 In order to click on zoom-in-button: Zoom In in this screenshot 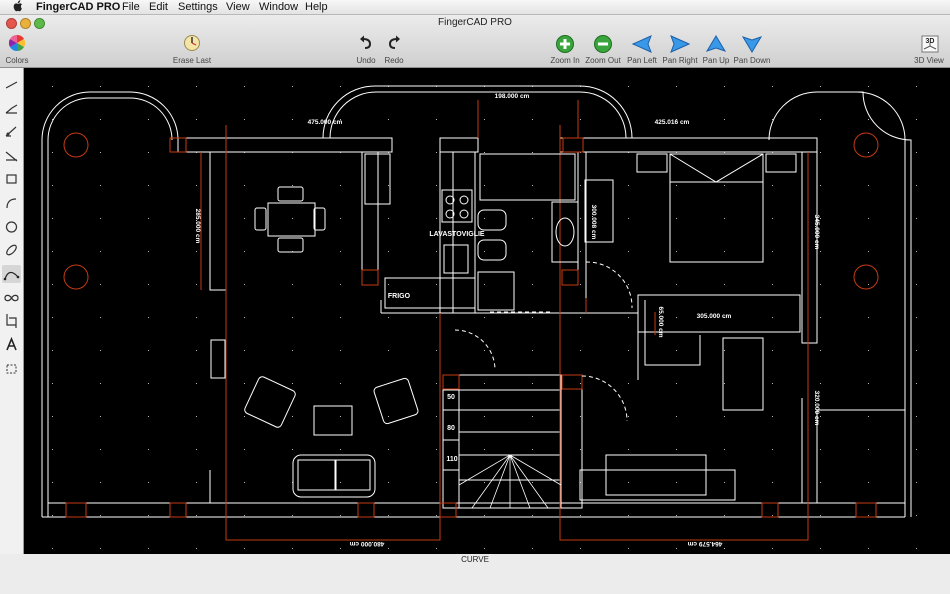, I will do `click(565, 50)`.